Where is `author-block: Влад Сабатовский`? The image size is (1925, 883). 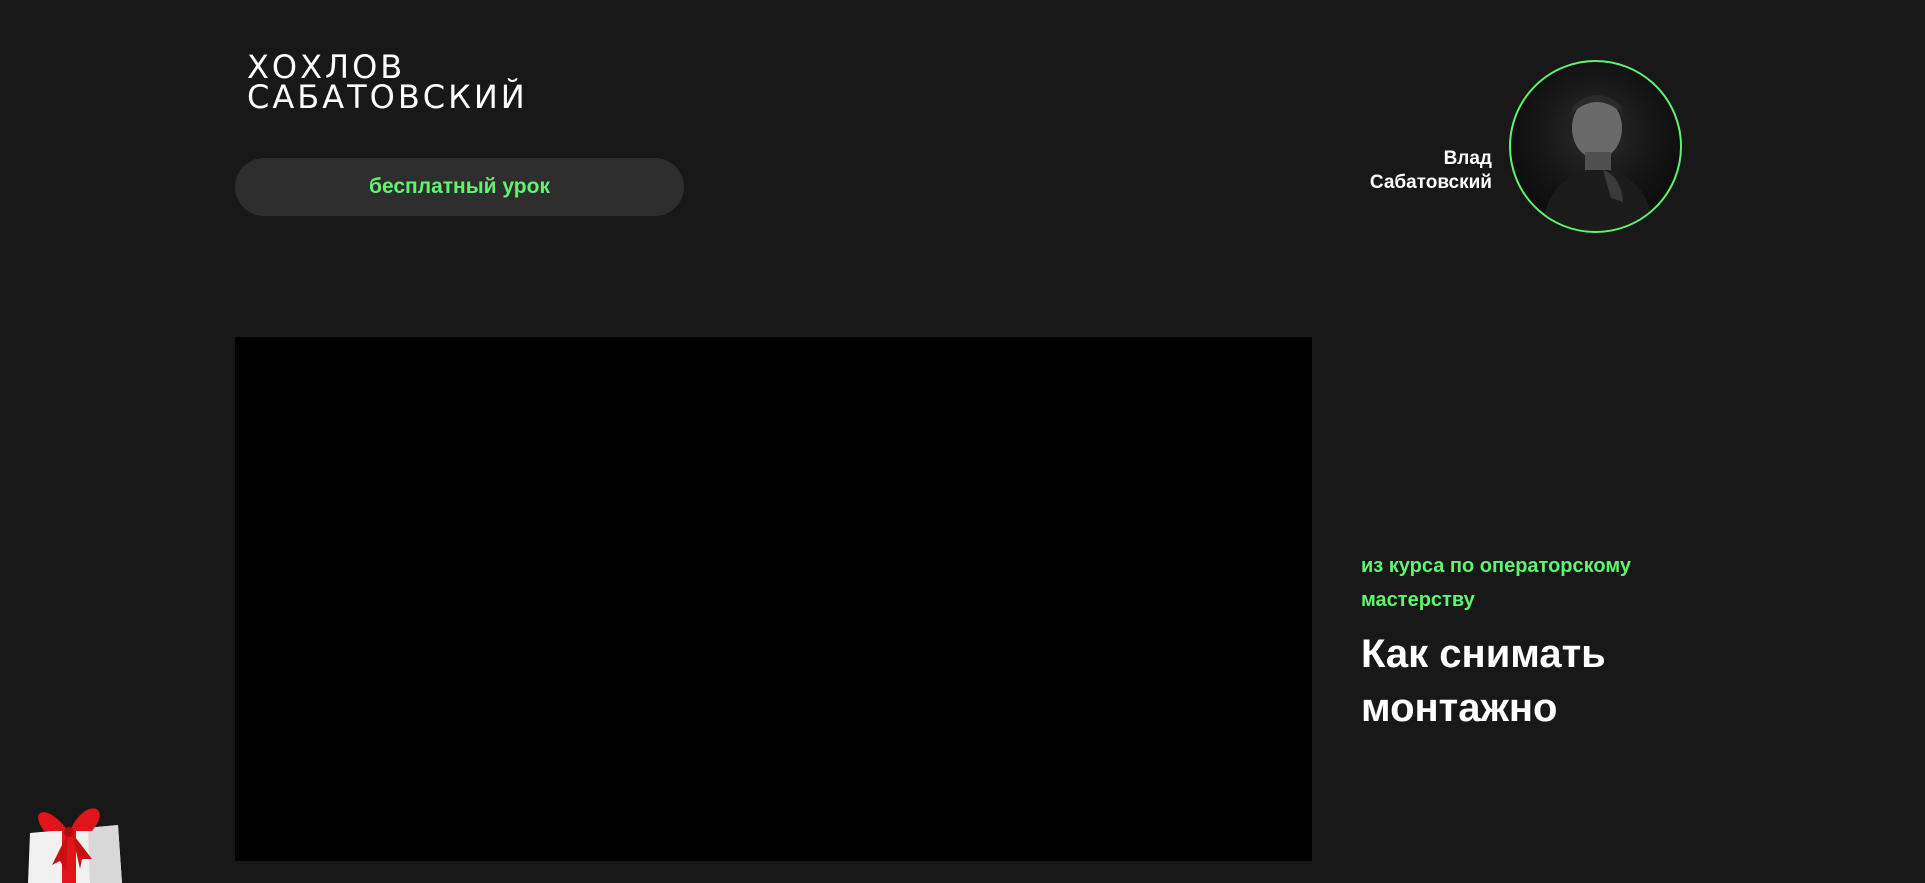
author-block: Влад Сабатовский is located at coordinates (1526, 146).